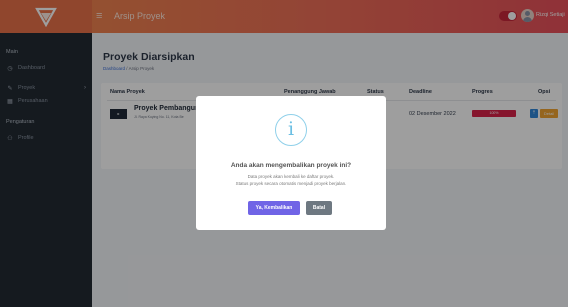 The width and height of the screenshot is (568, 307). What do you see at coordinates (291, 130) in the screenshot?
I see `info-icon: i` at bounding box center [291, 130].